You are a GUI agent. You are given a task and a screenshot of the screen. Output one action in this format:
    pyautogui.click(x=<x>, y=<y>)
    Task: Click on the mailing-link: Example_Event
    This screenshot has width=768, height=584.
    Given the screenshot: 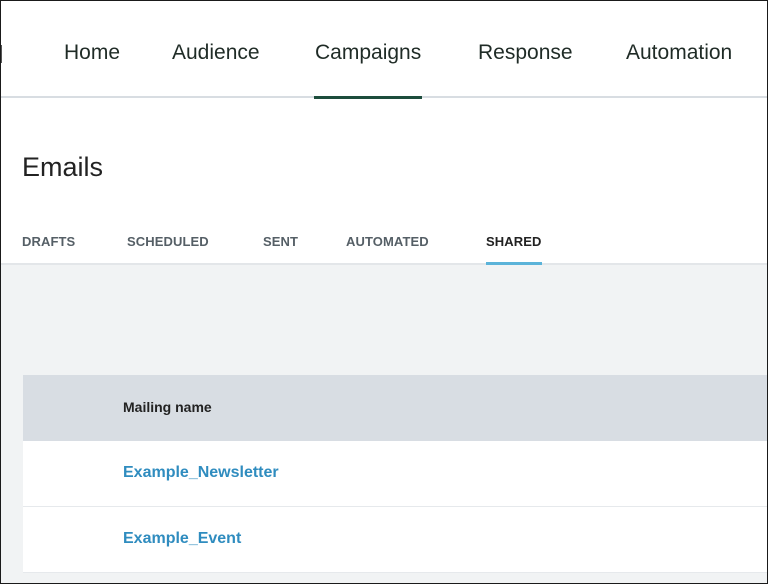 What is the action you would take?
    pyautogui.click(x=182, y=539)
    